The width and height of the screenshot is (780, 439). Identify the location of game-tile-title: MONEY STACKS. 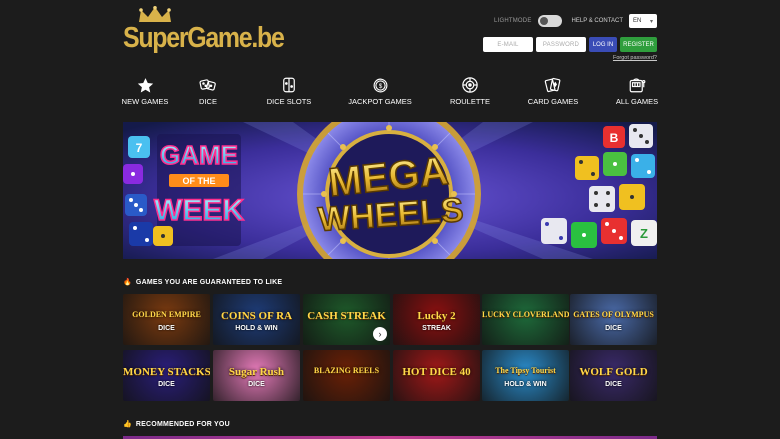
(166, 372).